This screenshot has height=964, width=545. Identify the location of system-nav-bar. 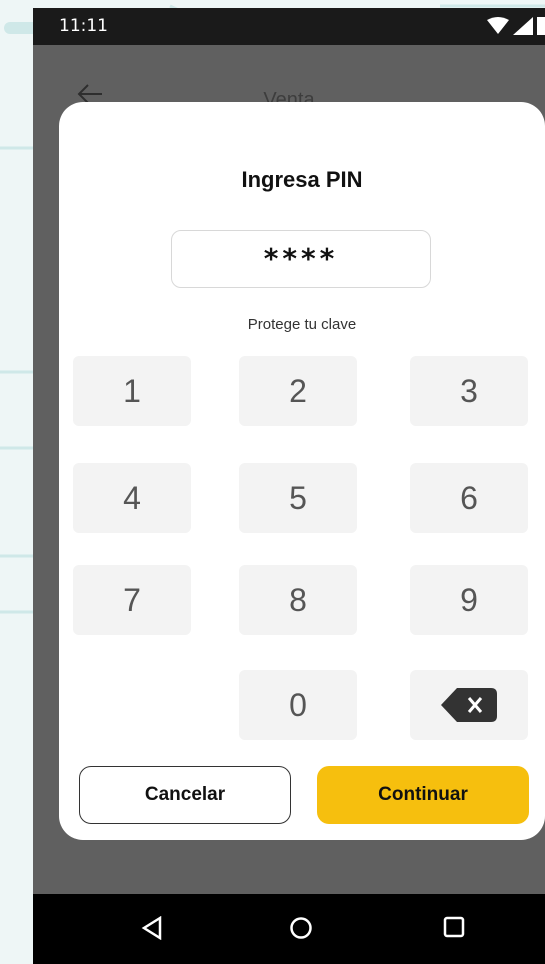
(289, 929).